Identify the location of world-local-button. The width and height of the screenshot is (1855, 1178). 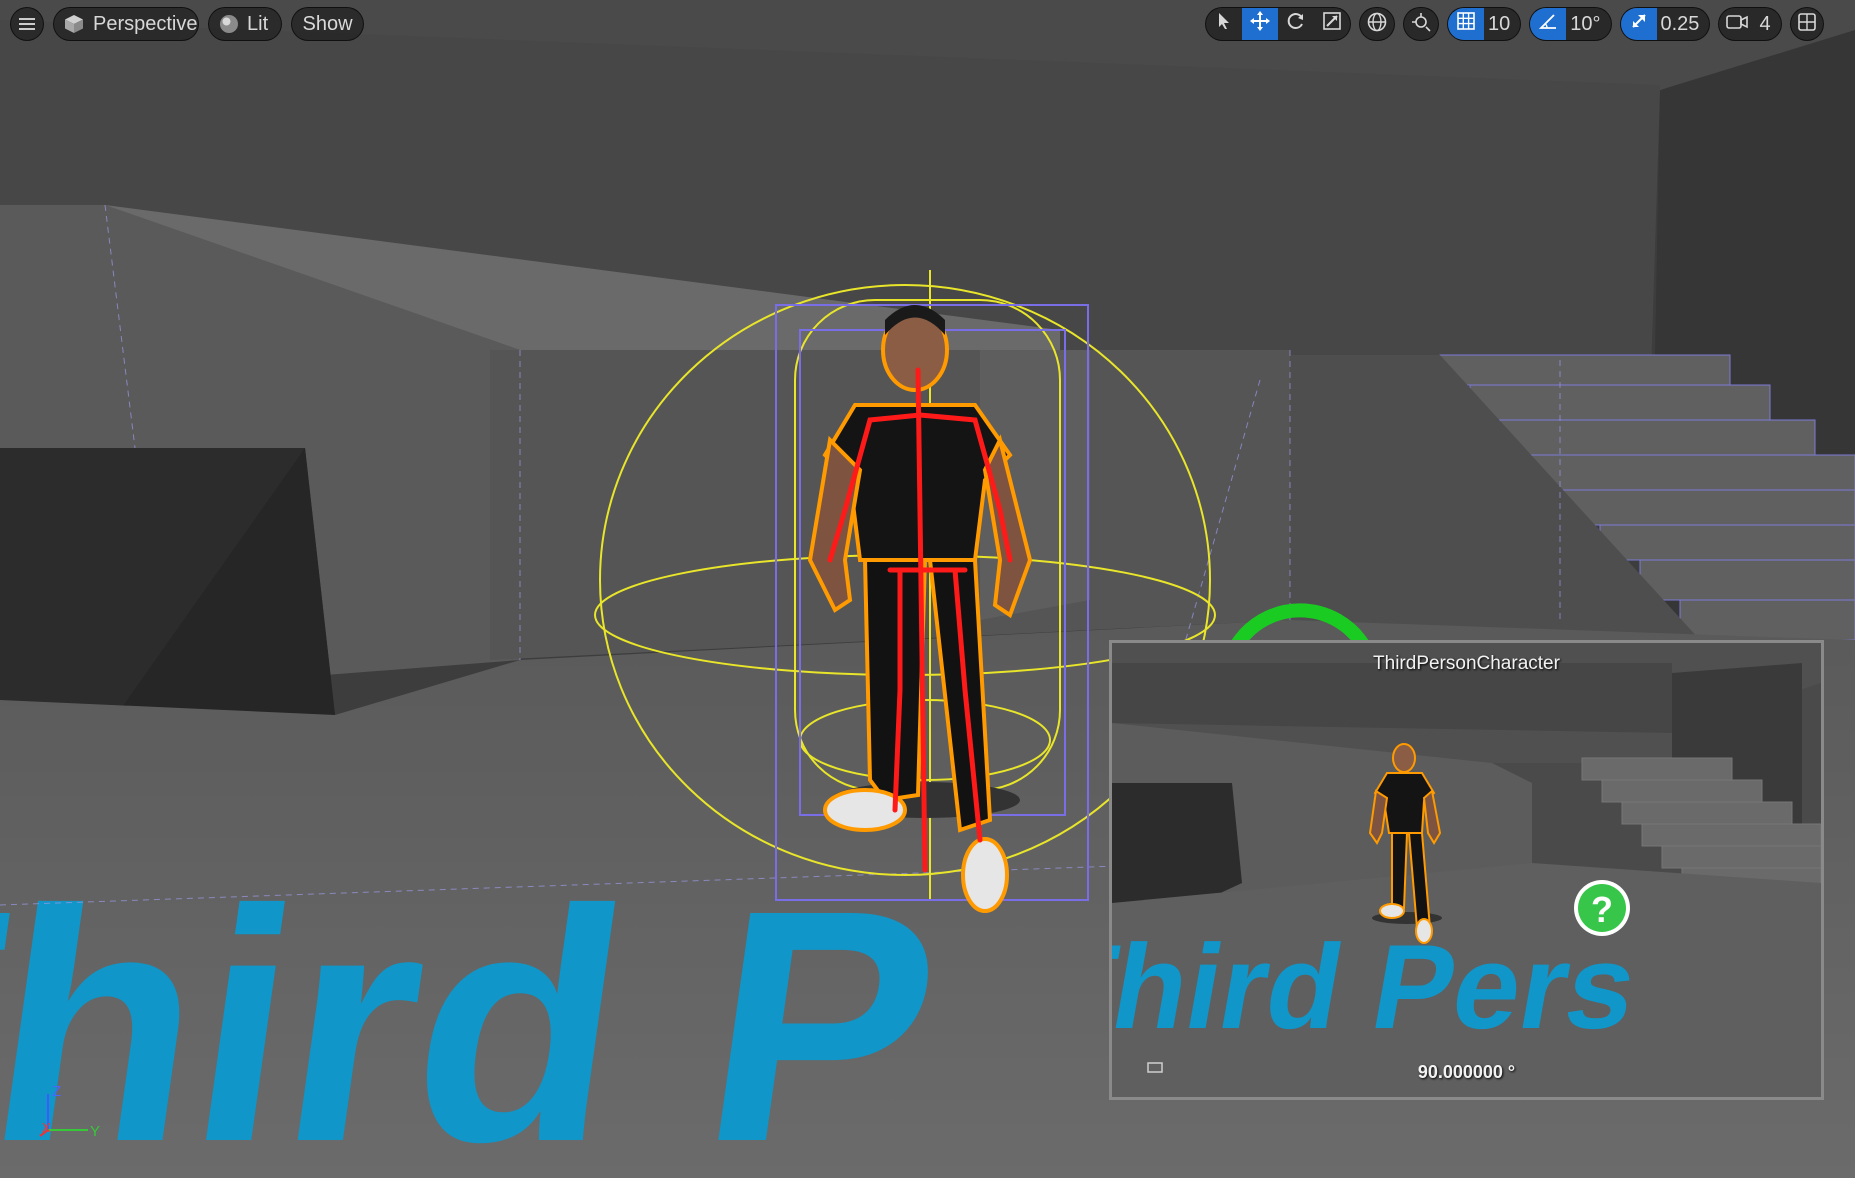
(1377, 24).